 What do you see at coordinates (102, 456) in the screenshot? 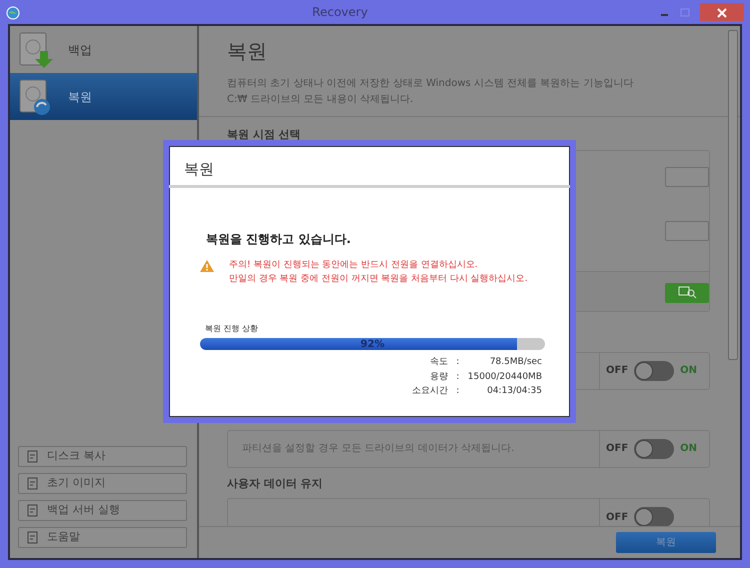
I see `tool-button: 디스크 복사` at bounding box center [102, 456].